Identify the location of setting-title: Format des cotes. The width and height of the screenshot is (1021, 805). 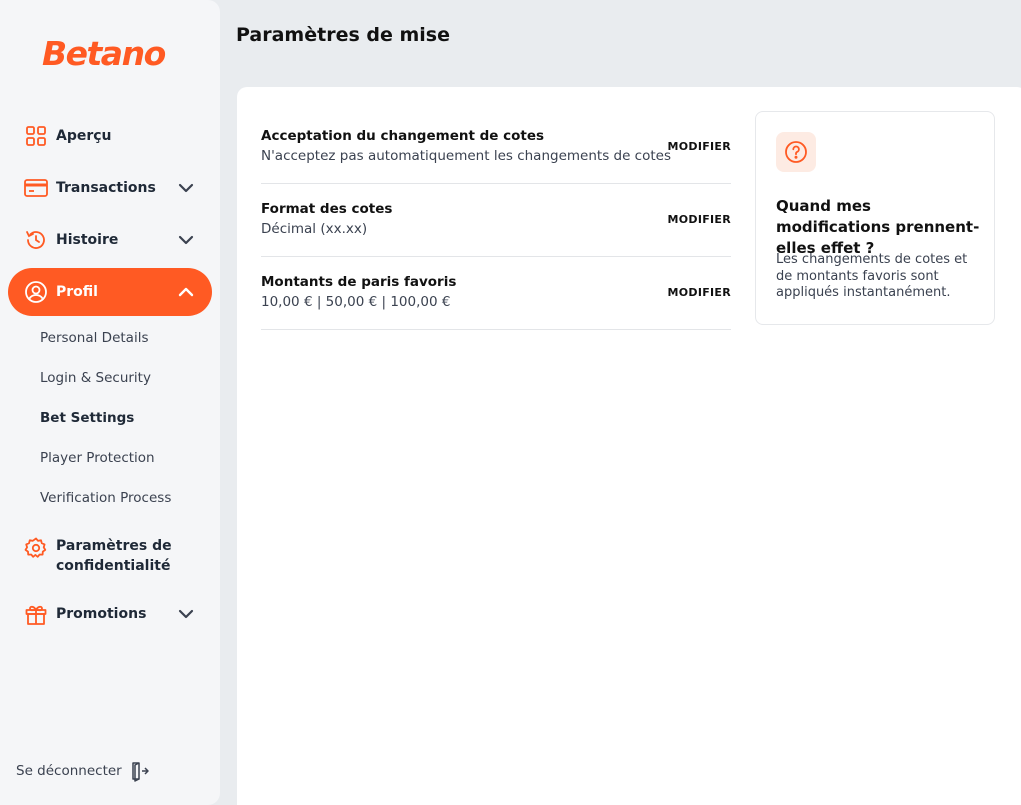
(327, 209).